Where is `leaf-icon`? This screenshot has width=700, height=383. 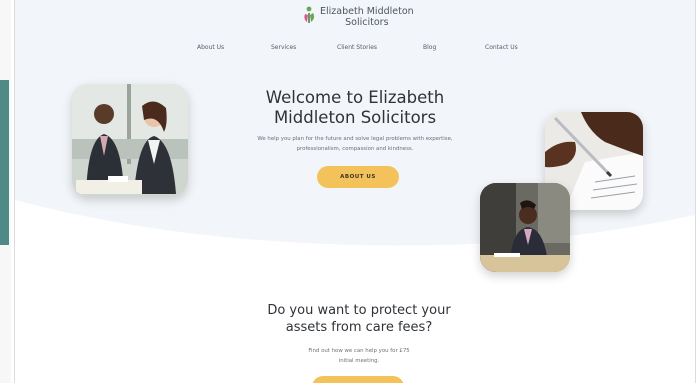 leaf-icon is located at coordinates (309, 14).